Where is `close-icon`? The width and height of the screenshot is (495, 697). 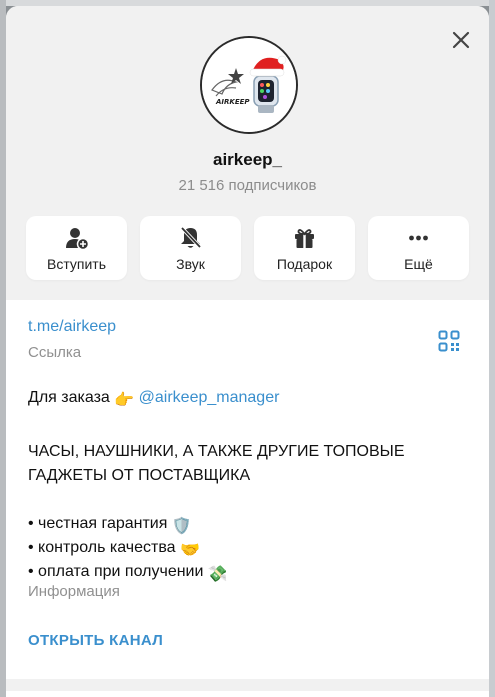 close-icon is located at coordinates (461, 40).